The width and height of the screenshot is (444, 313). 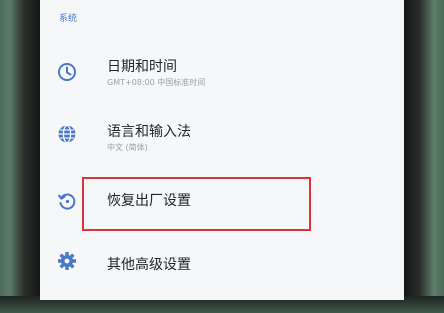 I want to click on section-header-system: 系统, so click(x=68, y=19).